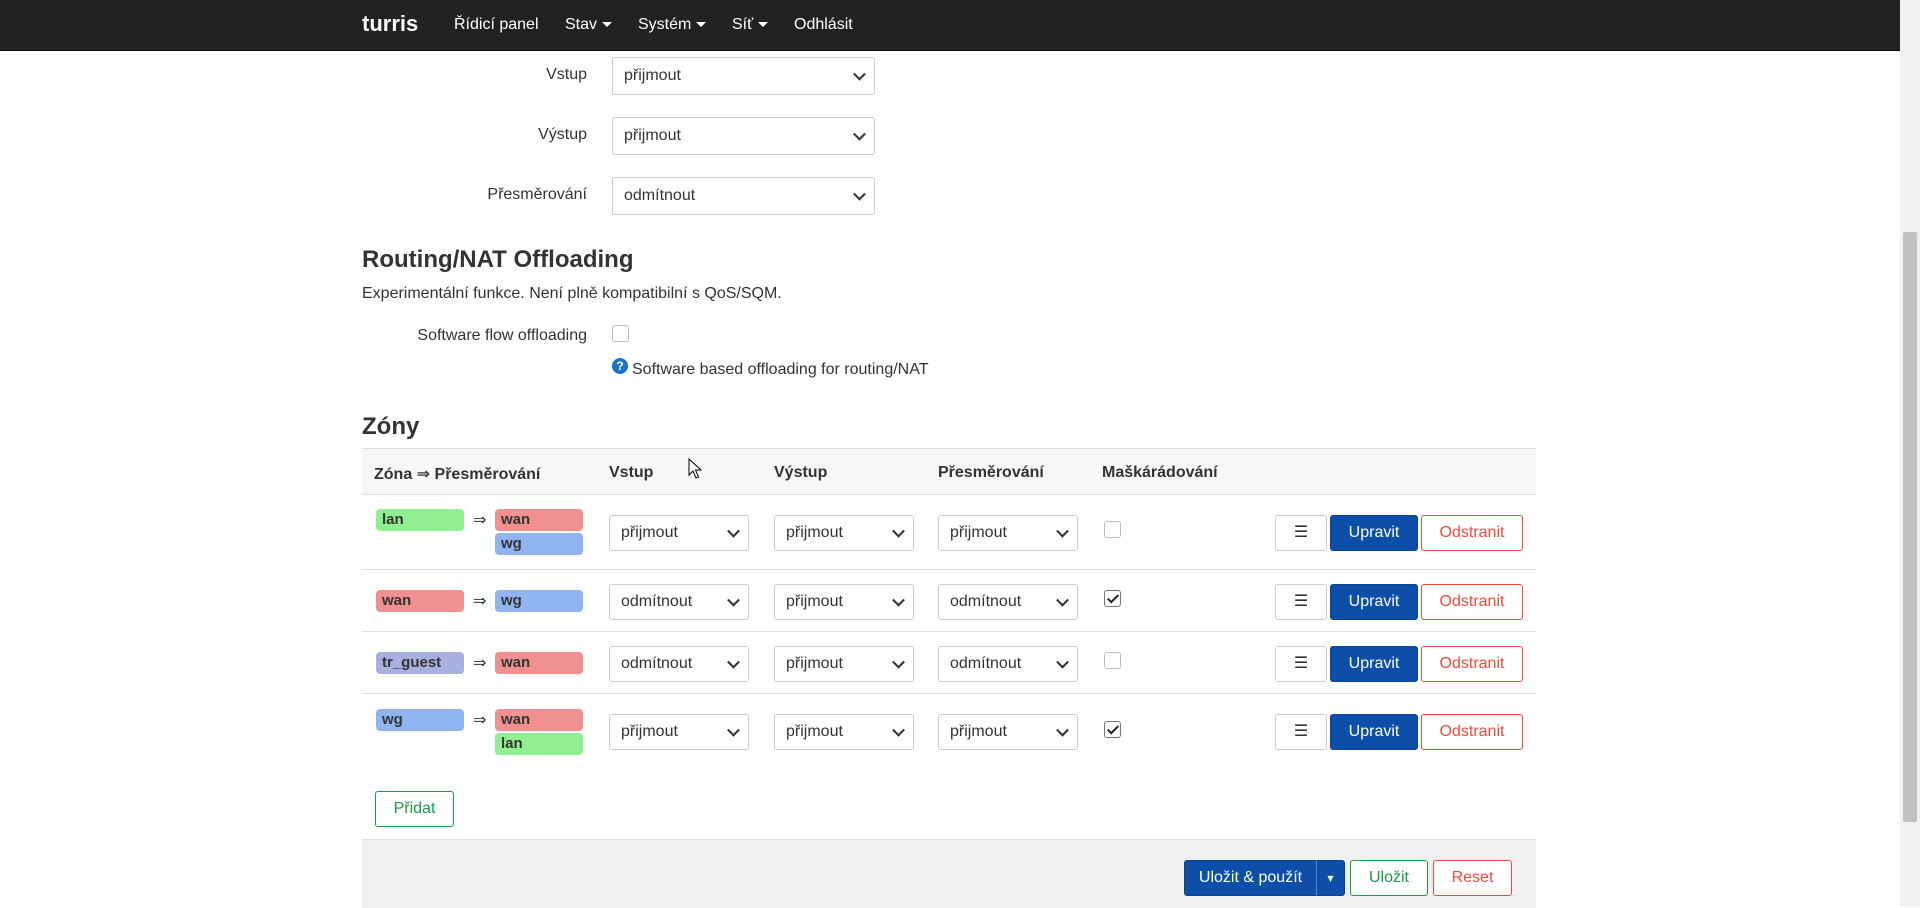 Image resolution: width=1920 pixels, height=908 pixels. What do you see at coordinates (420, 663) in the screenshot?
I see `zone-badge-tr-guest: tr_guest` at bounding box center [420, 663].